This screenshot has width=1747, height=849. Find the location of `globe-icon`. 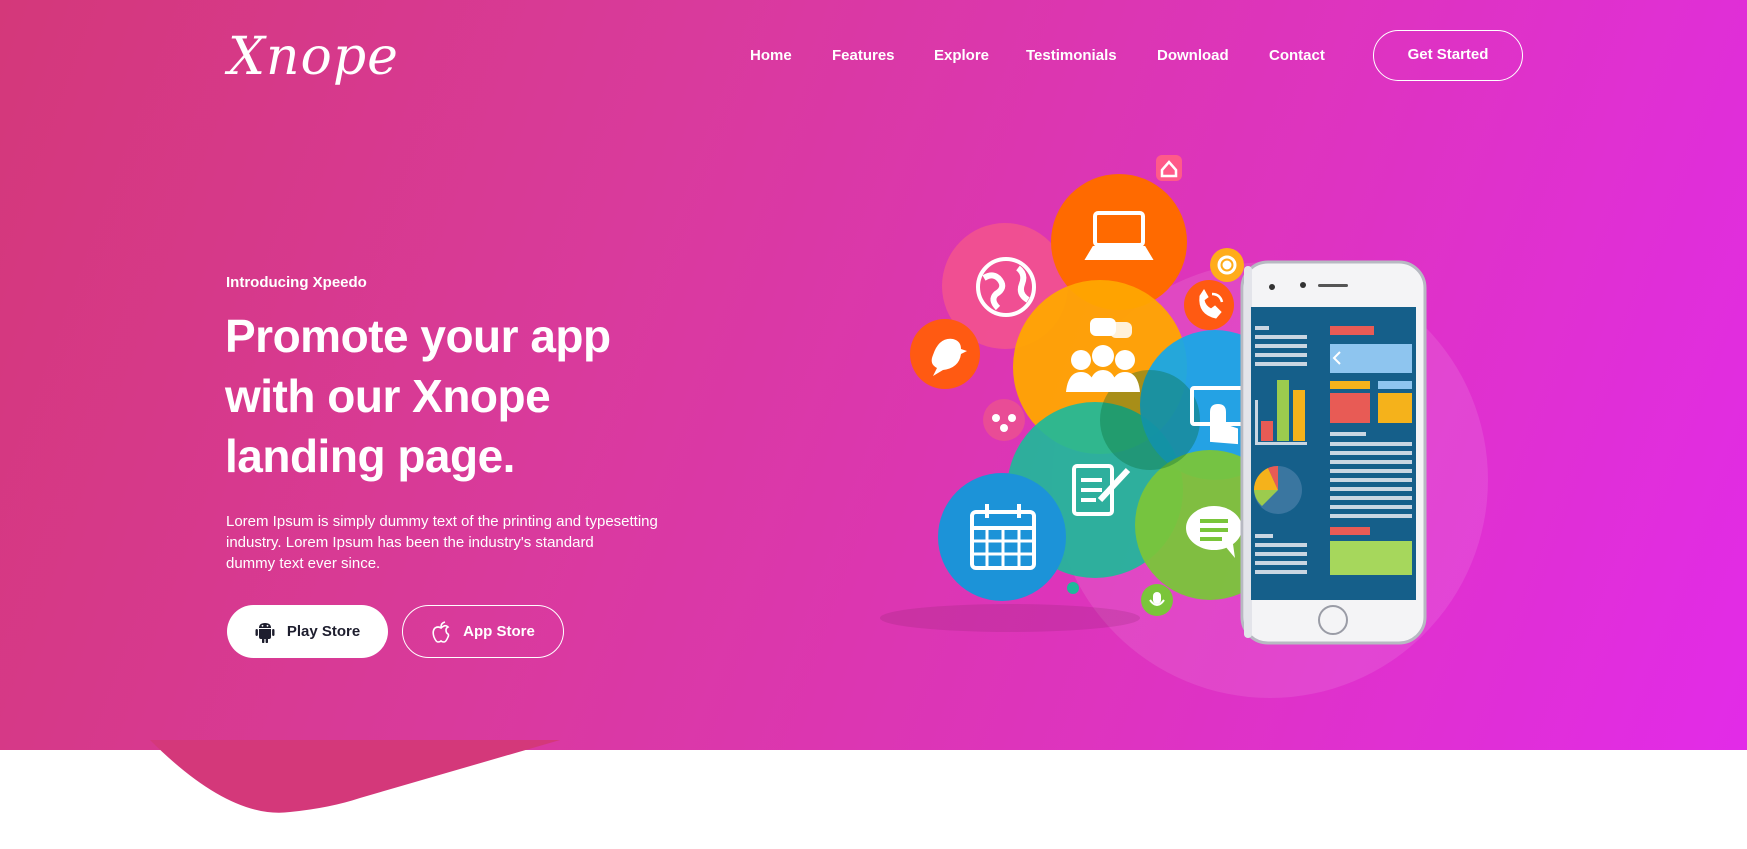

globe-icon is located at coordinates (1006, 287).